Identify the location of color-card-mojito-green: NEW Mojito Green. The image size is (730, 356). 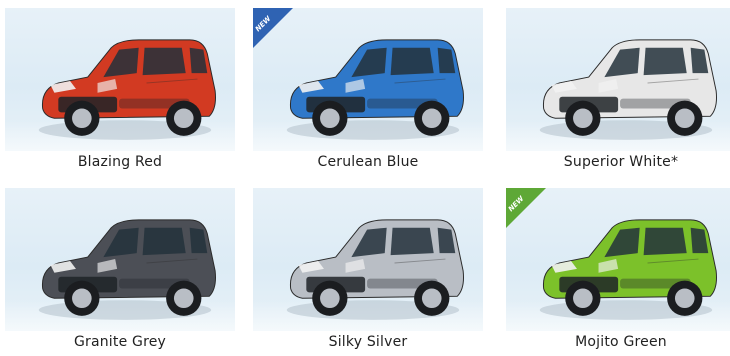
(618, 272).